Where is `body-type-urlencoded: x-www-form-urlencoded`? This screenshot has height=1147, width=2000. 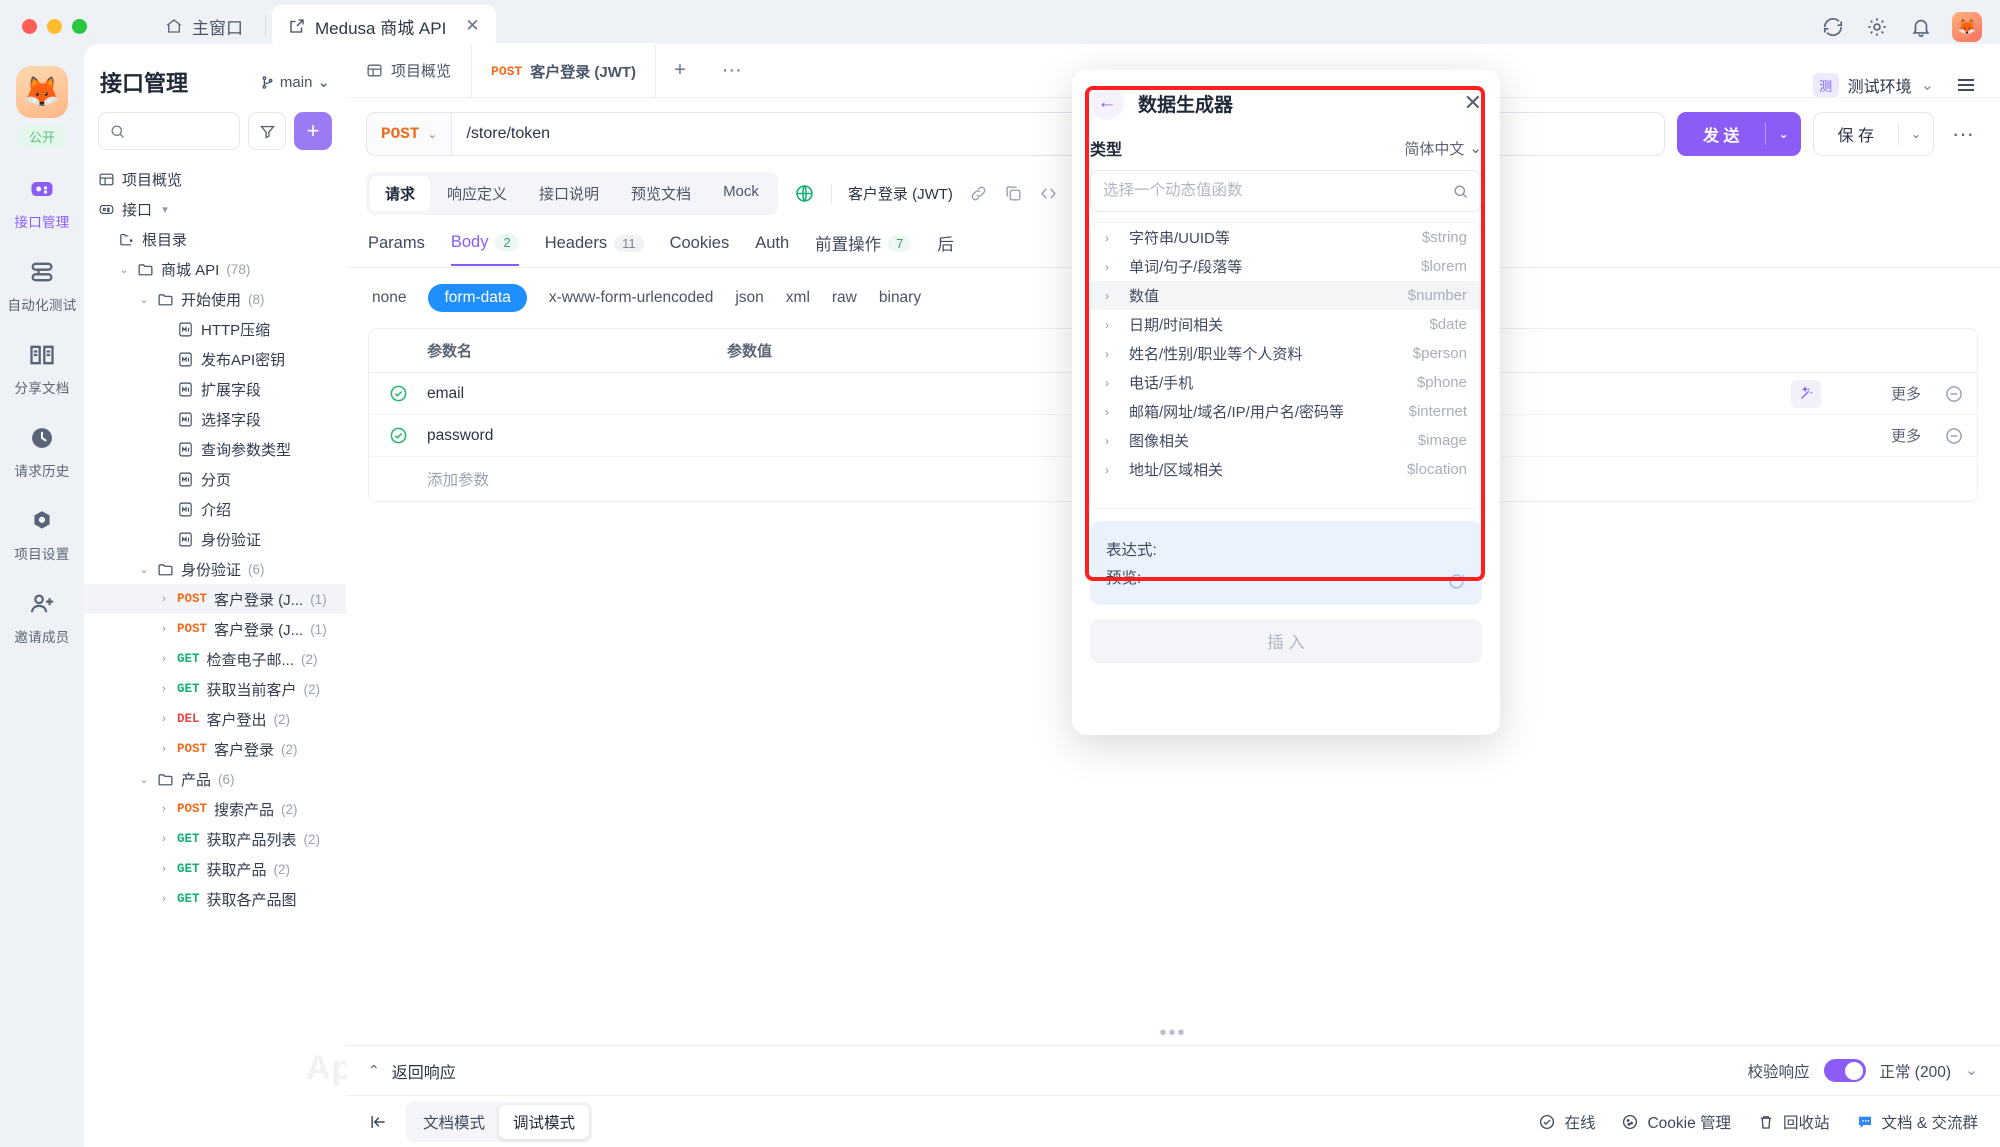
body-type-urlencoded: x-www-form-urlencoded is located at coordinates (631, 298).